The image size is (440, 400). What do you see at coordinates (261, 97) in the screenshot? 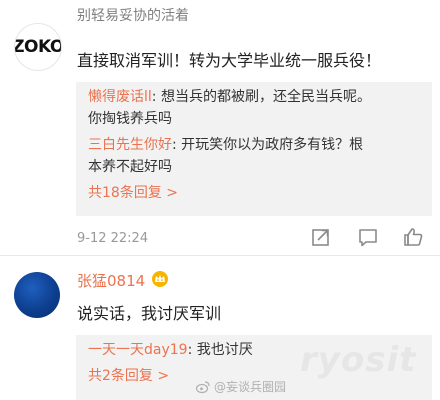
I see `reply-text: : 想当兵的都被刷，还全民当兵呢。` at bounding box center [261, 97].